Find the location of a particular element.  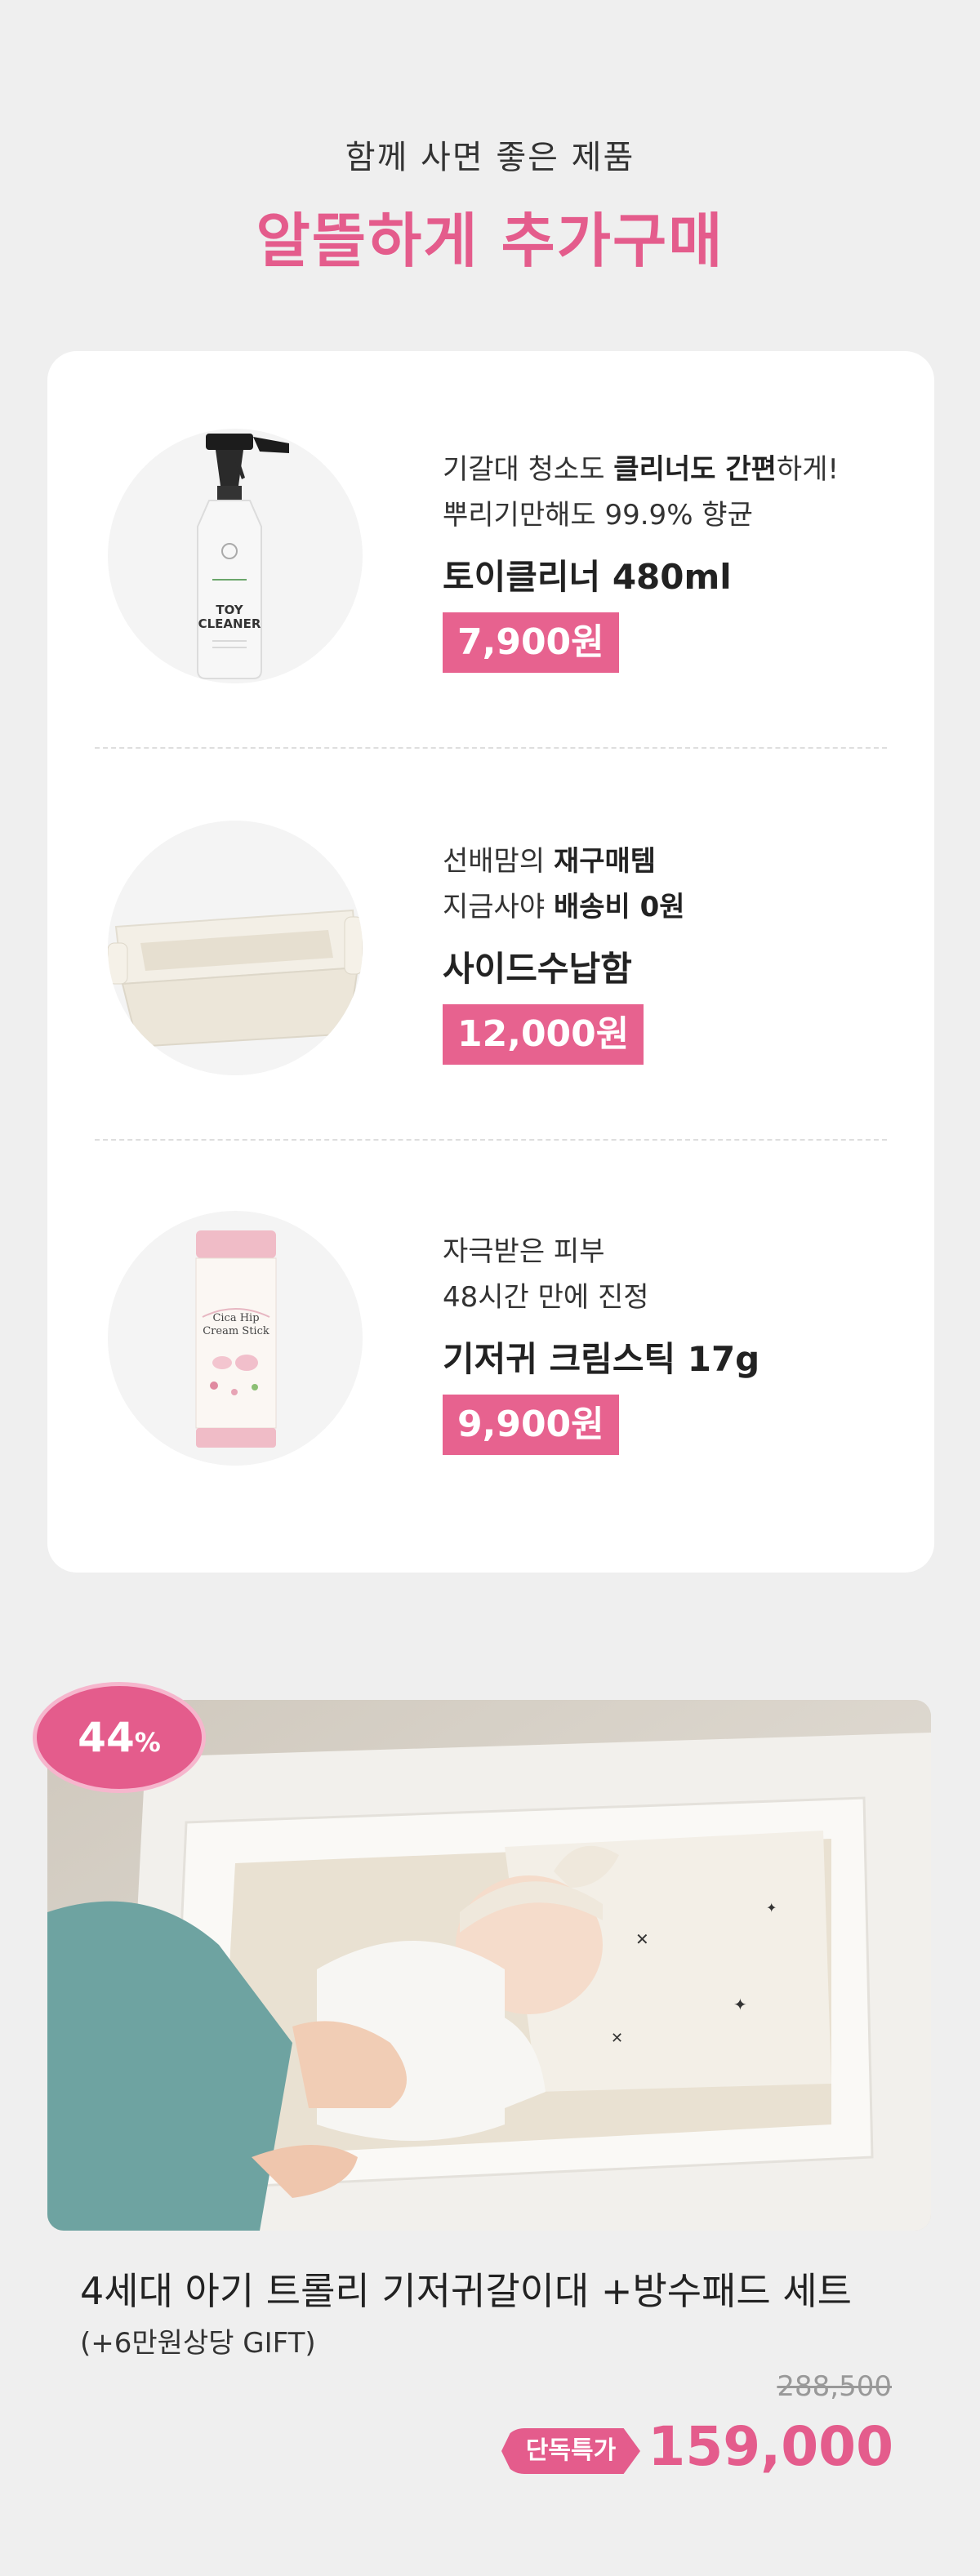

side-storage-price: 12,000원 is located at coordinates (543, 1034).